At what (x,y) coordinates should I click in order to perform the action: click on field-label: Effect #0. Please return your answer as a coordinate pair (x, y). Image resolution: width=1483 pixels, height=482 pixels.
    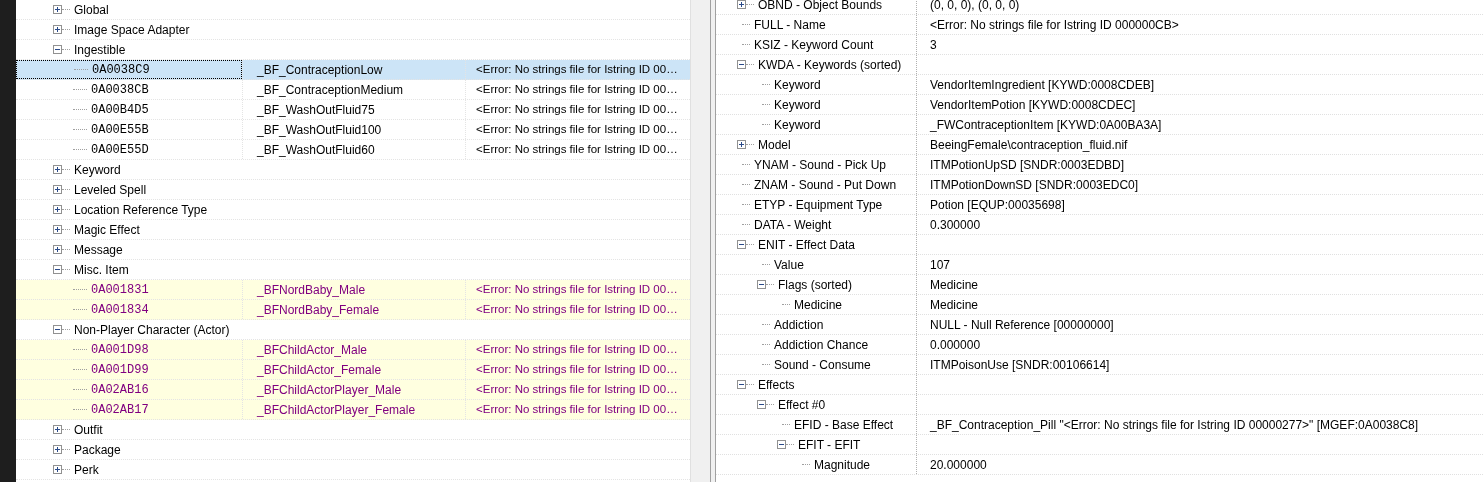
    Looking at the image, I should click on (802, 404).